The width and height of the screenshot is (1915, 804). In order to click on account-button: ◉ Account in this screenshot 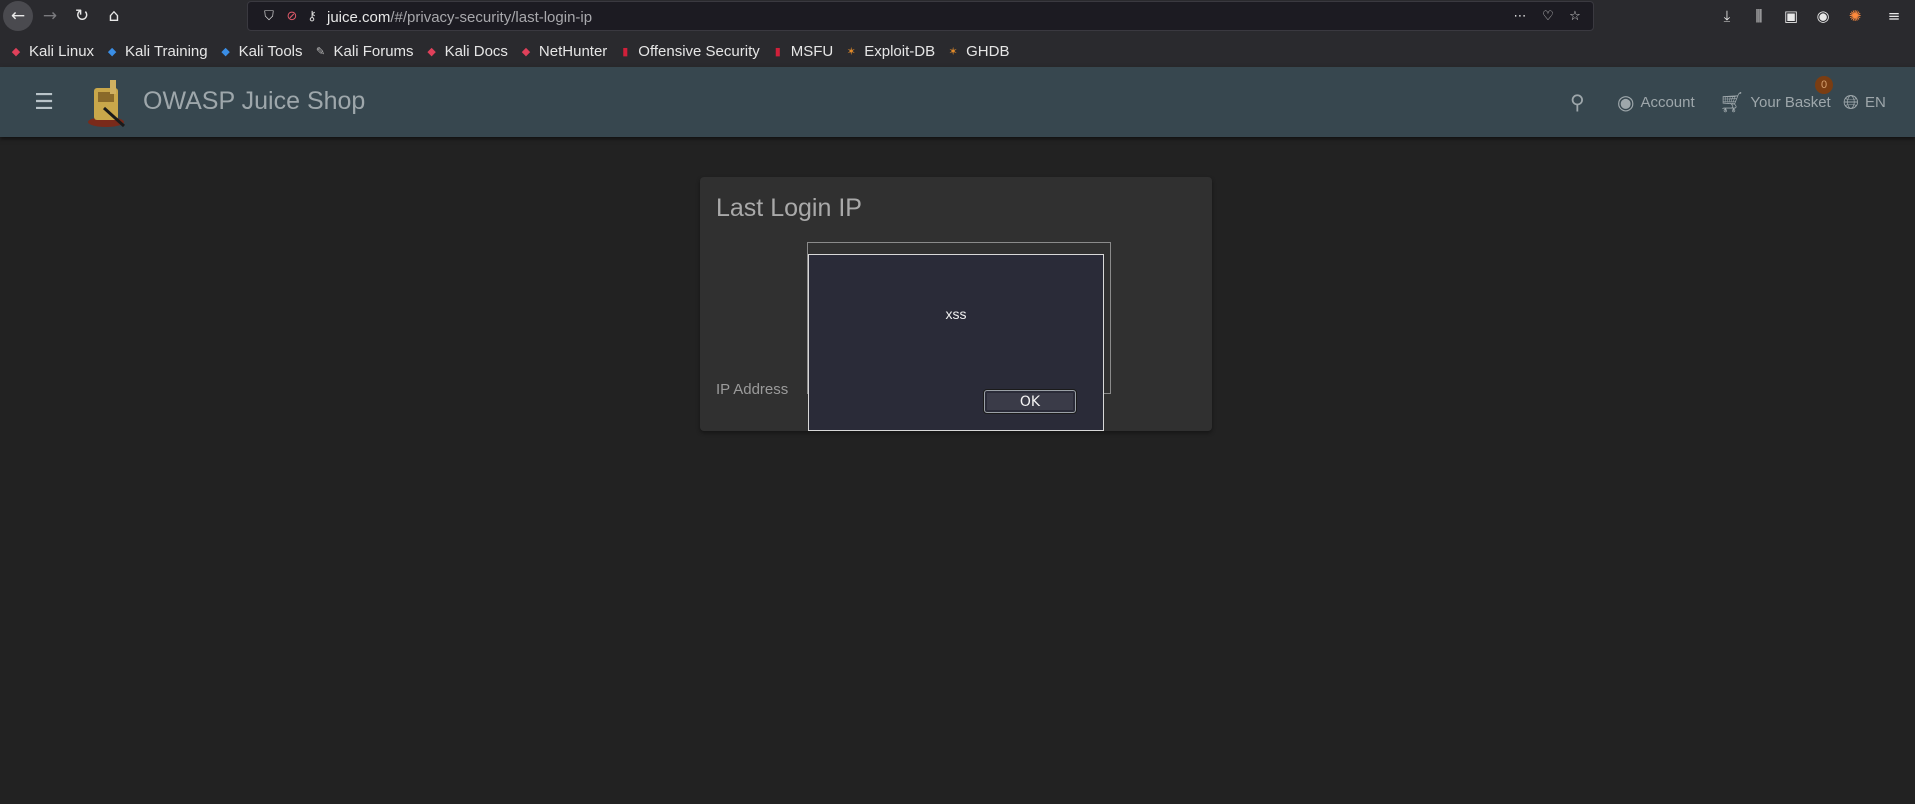, I will do `click(1656, 102)`.